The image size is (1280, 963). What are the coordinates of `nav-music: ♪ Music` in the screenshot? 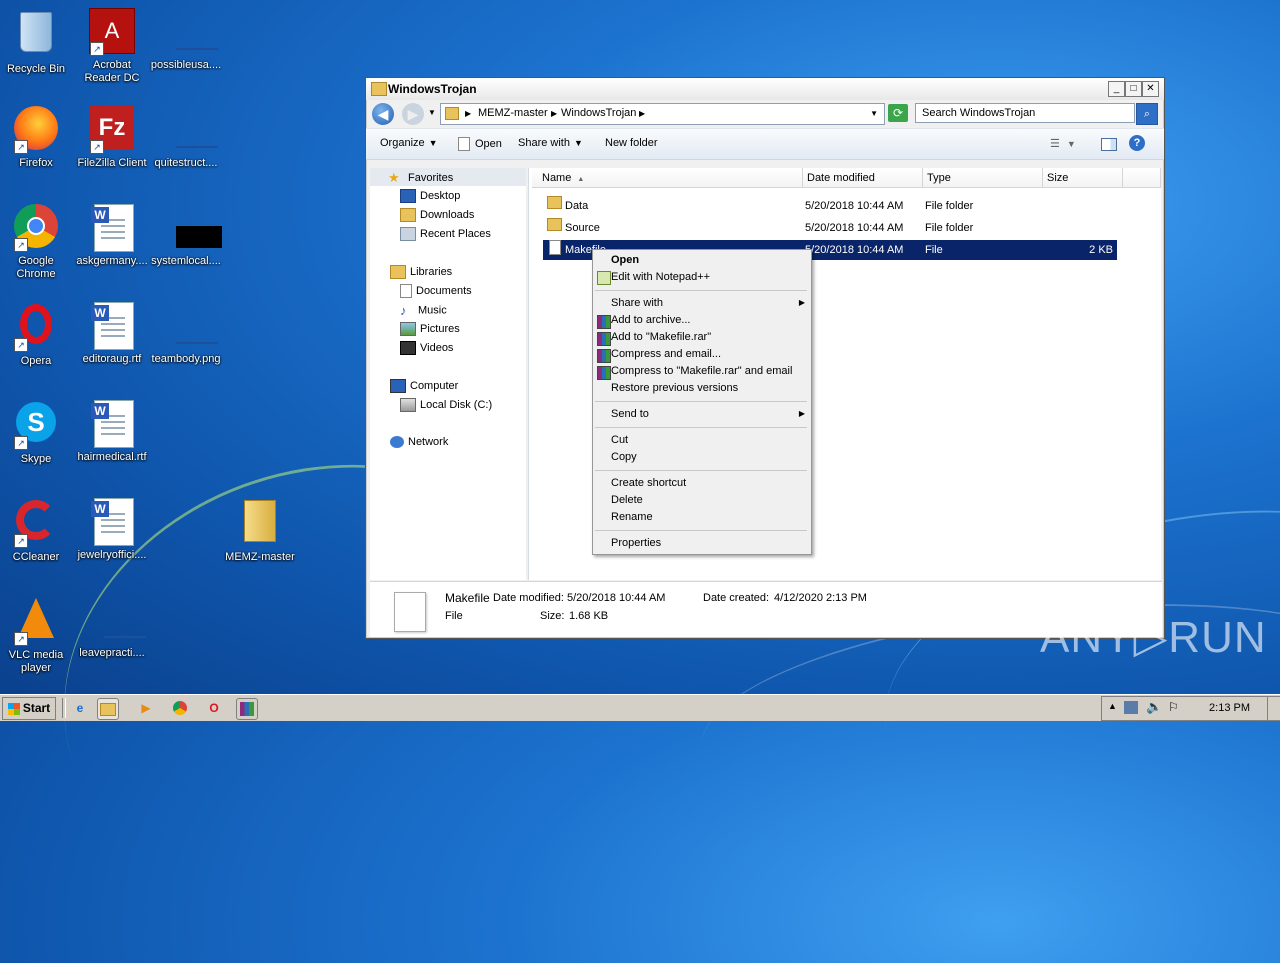 It's located at (423, 310).